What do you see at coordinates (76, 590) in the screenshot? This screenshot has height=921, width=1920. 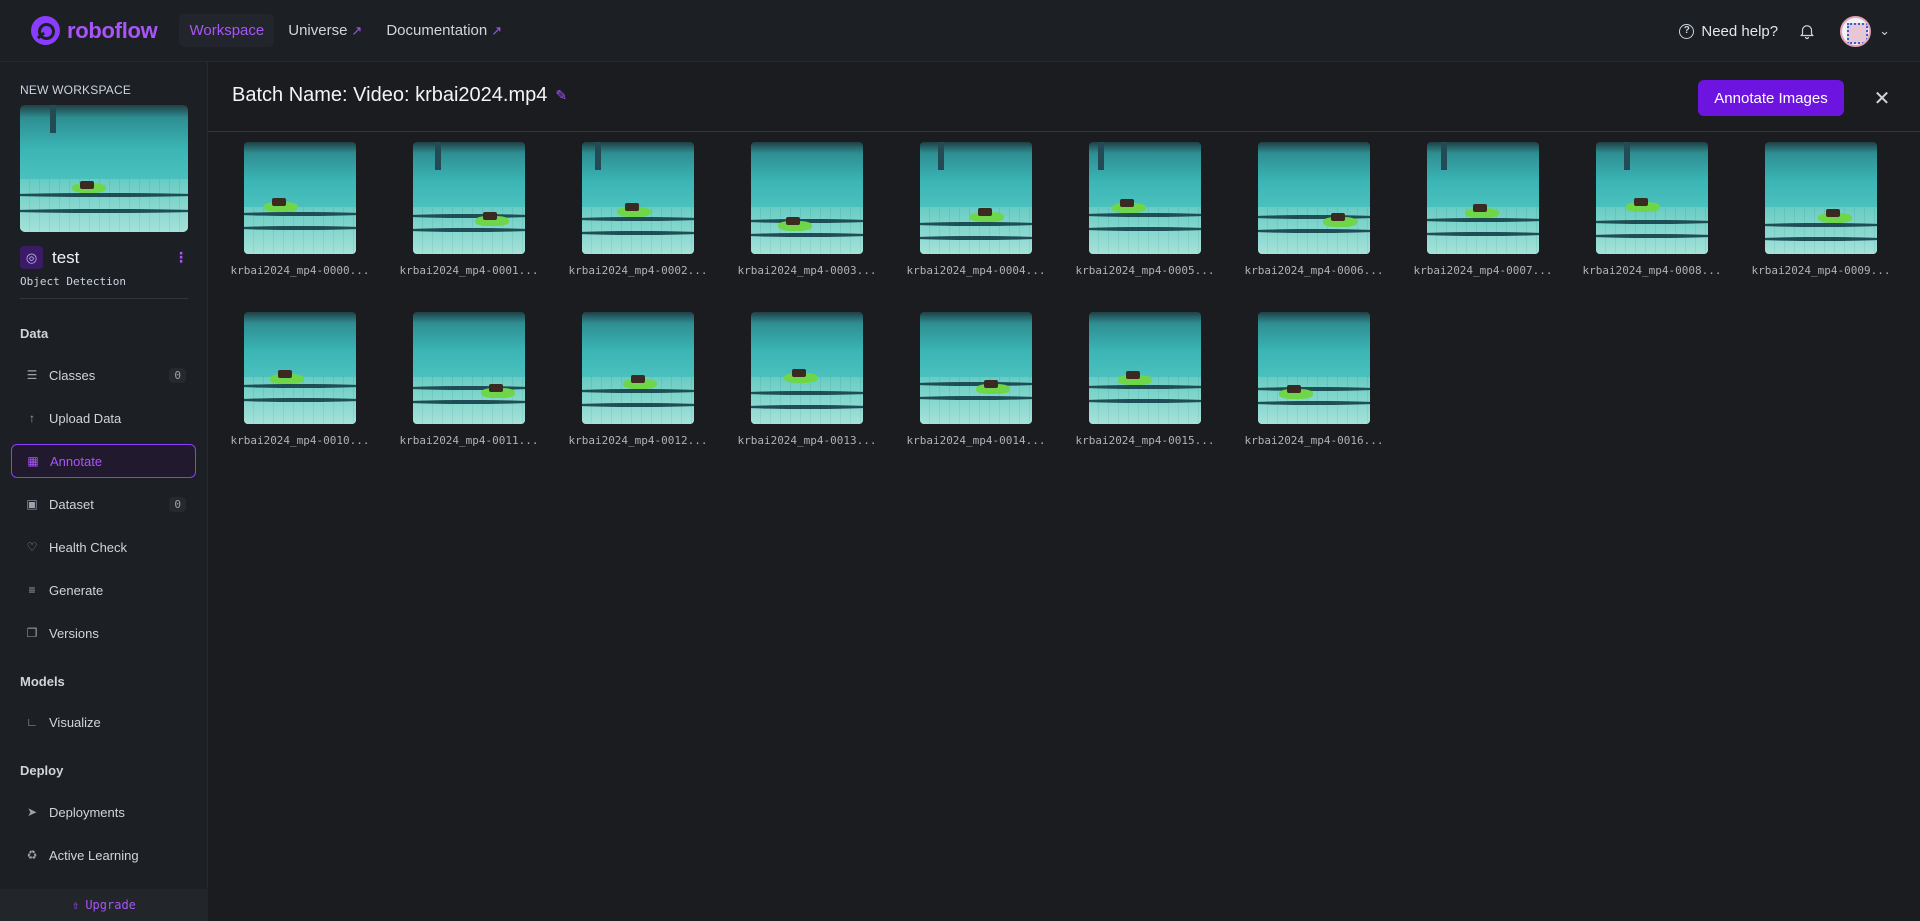 I see `sidebar-item-label: Generate` at bounding box center [76, 590].